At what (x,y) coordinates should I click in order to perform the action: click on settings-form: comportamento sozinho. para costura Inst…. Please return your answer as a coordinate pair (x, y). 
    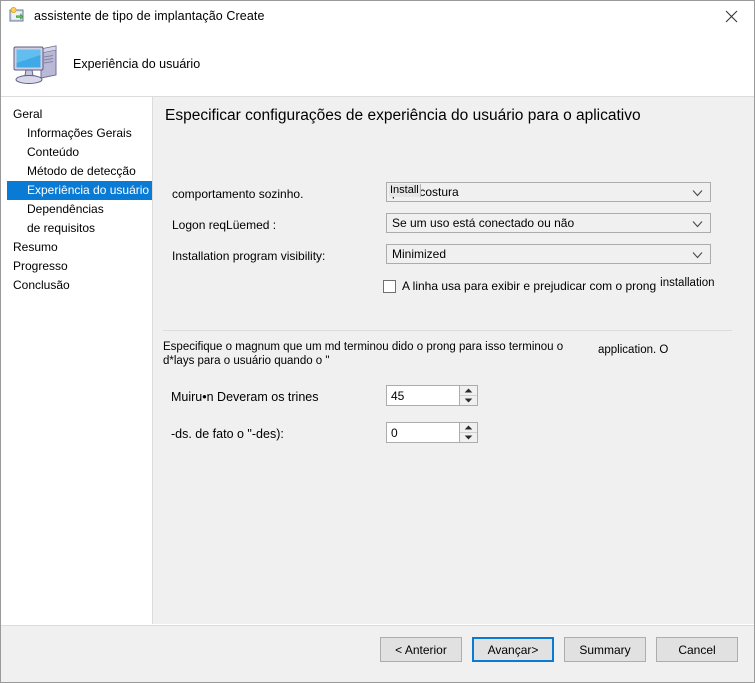
    Looking at the image, I should click on (453, 228).